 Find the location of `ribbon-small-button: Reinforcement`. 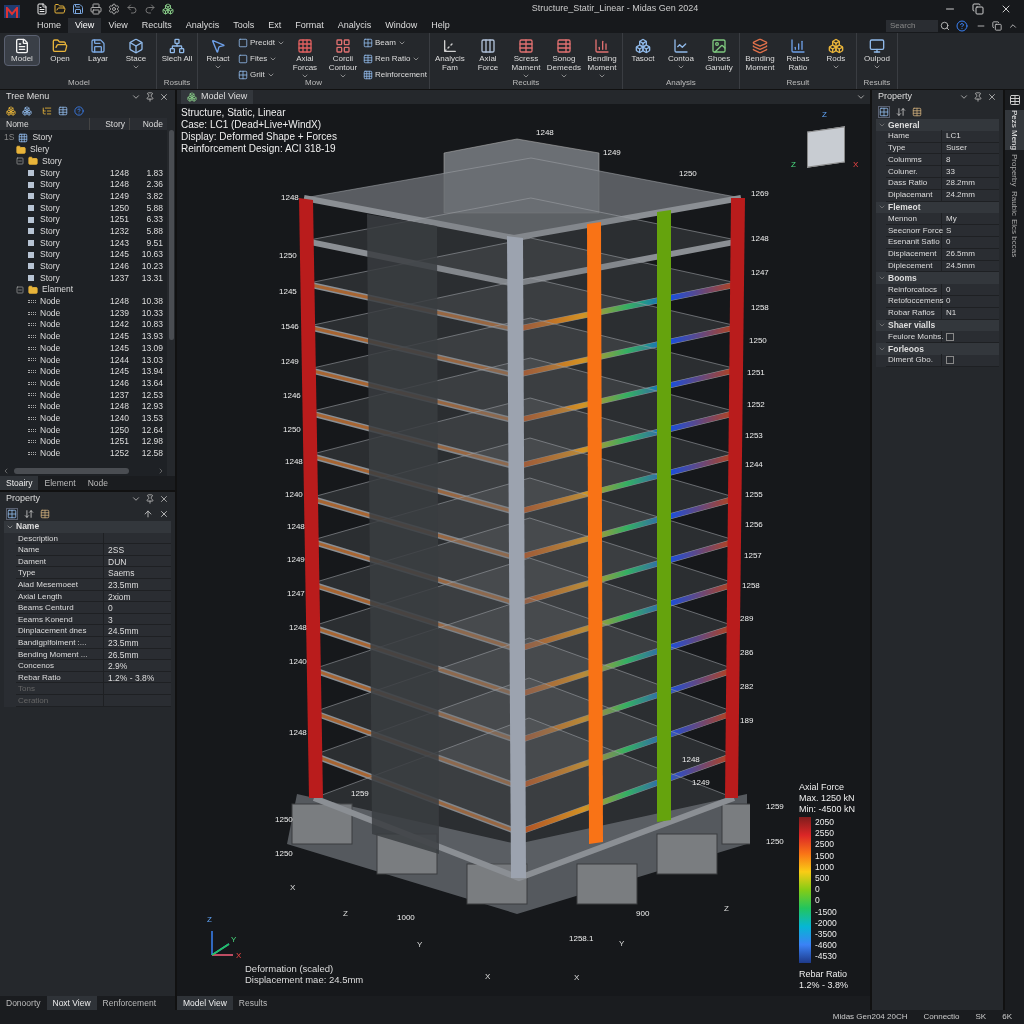

ribbon-small-button: Reinforcement is located at coordinates (394, 75).